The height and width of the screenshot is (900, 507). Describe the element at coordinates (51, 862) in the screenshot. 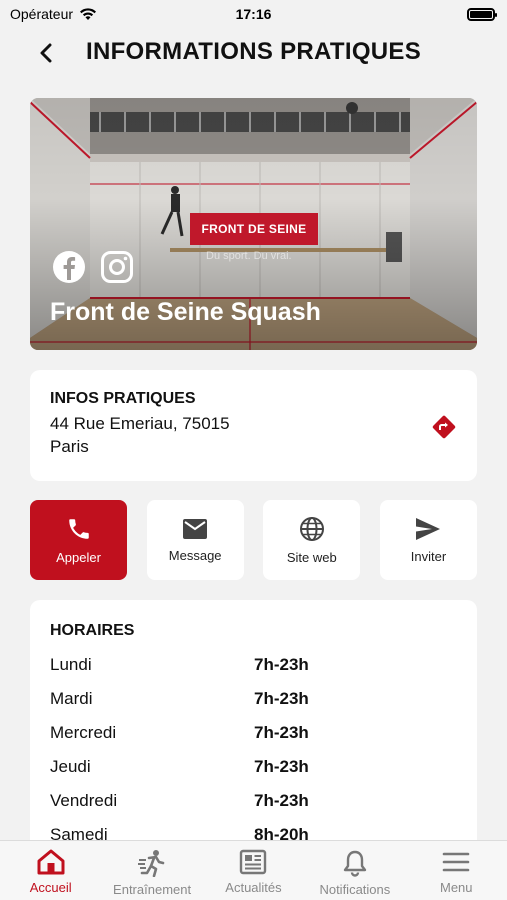

I see `home-icon` at that location.